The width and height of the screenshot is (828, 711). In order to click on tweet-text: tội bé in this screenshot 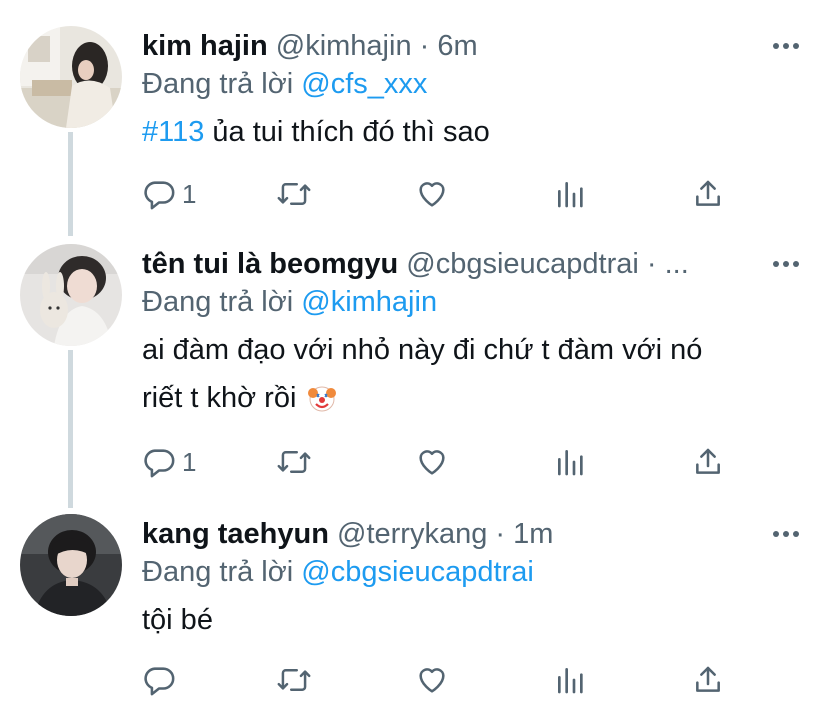, I will do `click(177, 620)`.